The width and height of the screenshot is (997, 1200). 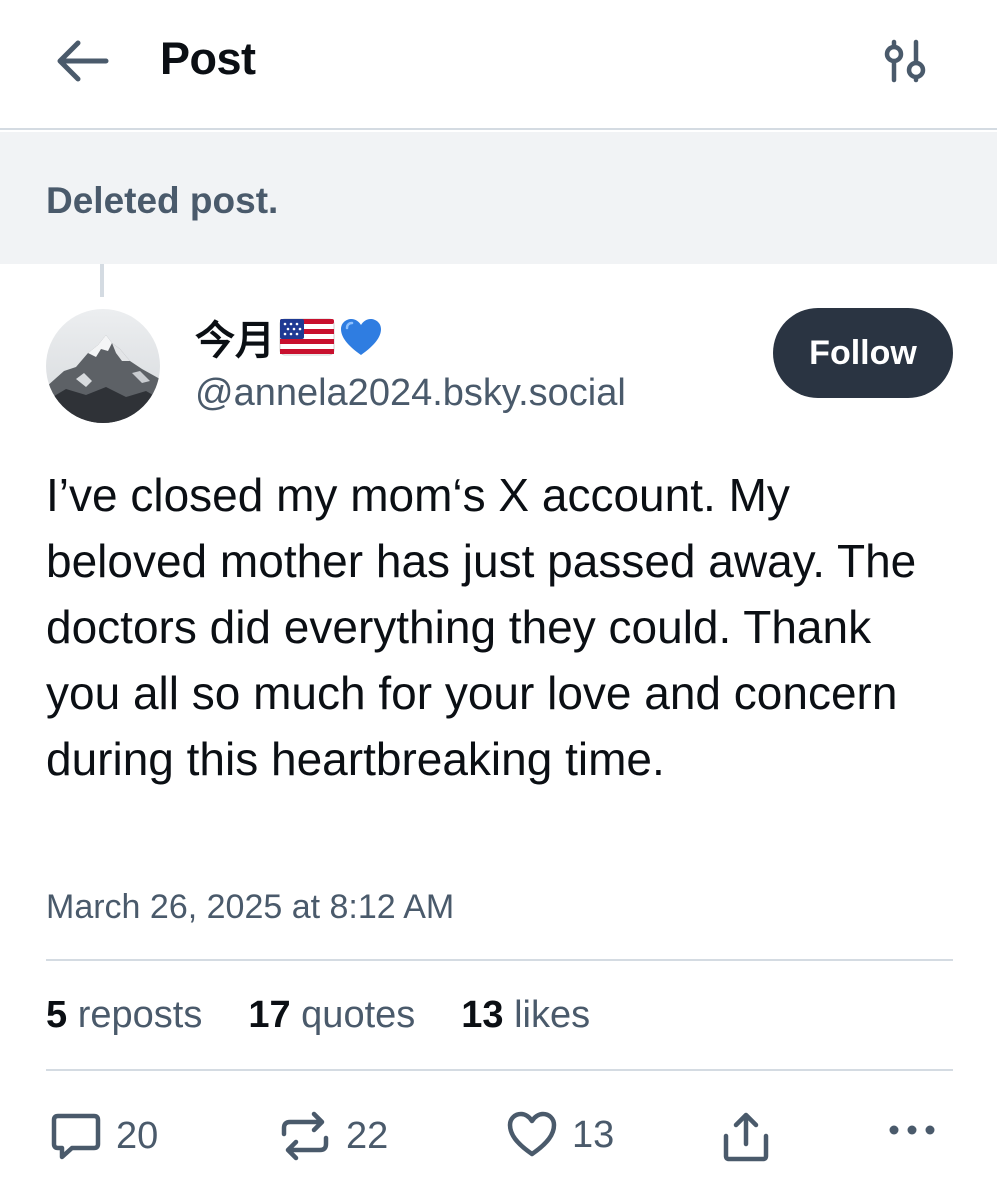 I want to click on avatar, so click(x=103, y=366).